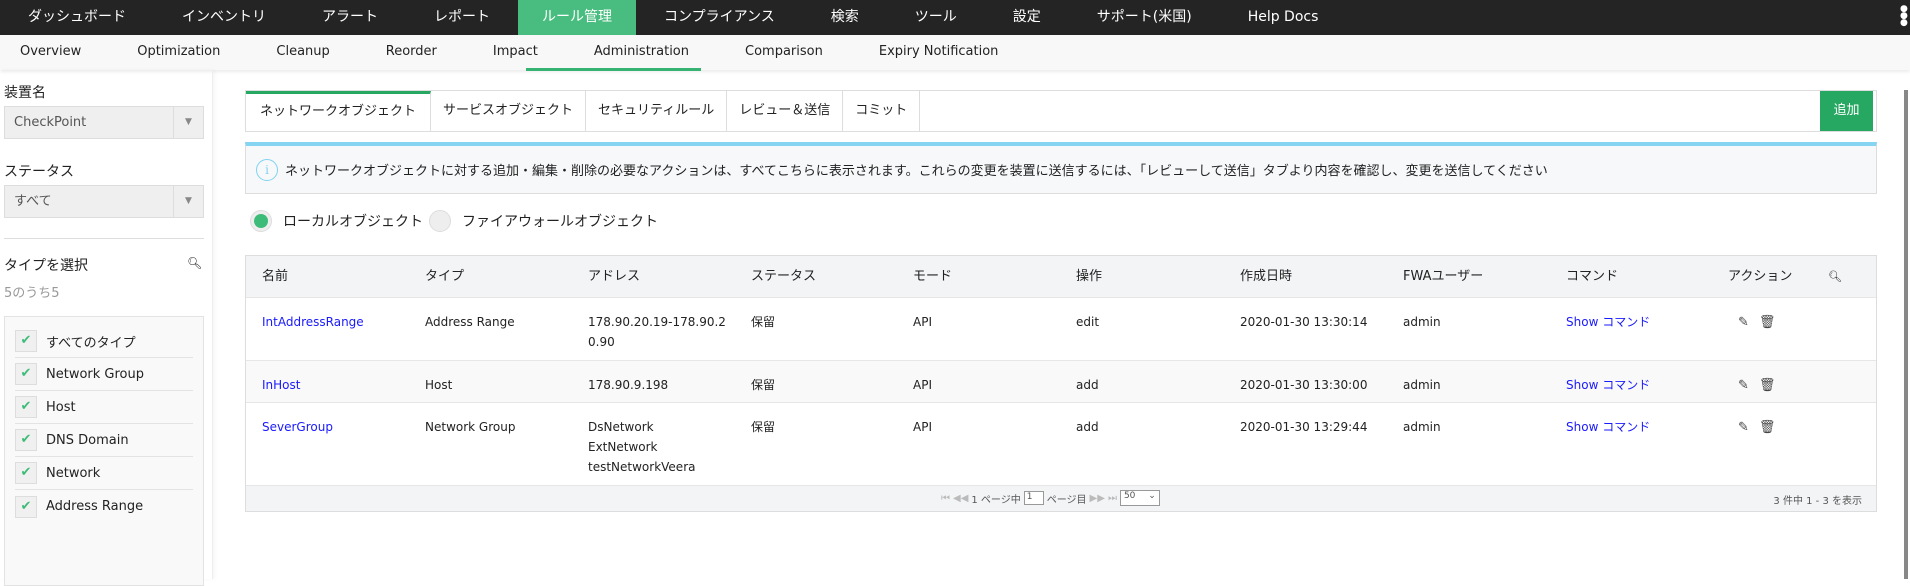 The height and width of the screenshot is (586, 1910). What do you see at coordinates (657, 332) in the screenshot?
I see `cell-address: 178.90.20.19-178.90.2 0.90` at bounding box center [657, 332].